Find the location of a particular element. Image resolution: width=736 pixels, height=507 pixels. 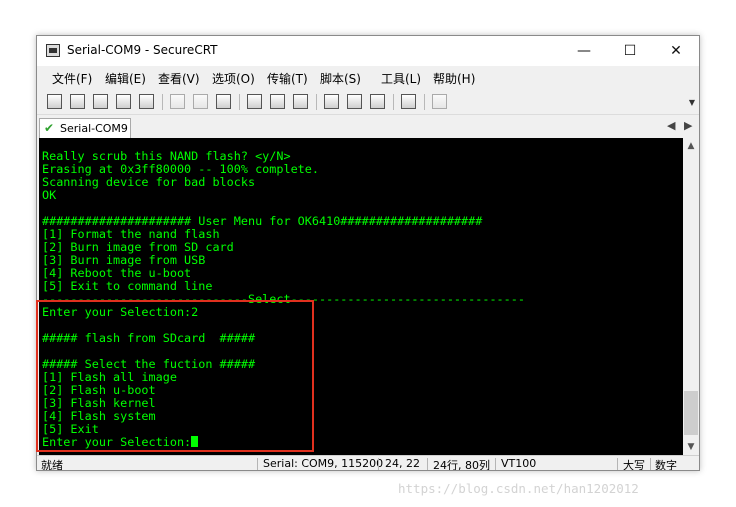

menu-file: 文件(F) is located at coordinates (72, 78).